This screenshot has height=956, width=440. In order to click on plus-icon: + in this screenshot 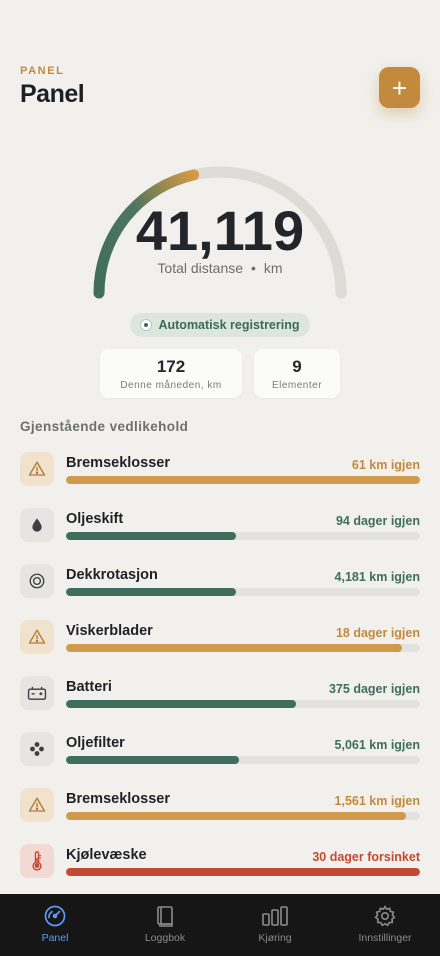, I will do `click(399, 87)`.